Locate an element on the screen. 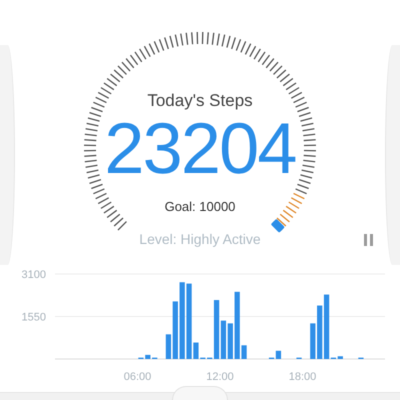 This screenshot has width=400, height=400. x-axis-label: 18:00 is located at coordinates (302, 377).